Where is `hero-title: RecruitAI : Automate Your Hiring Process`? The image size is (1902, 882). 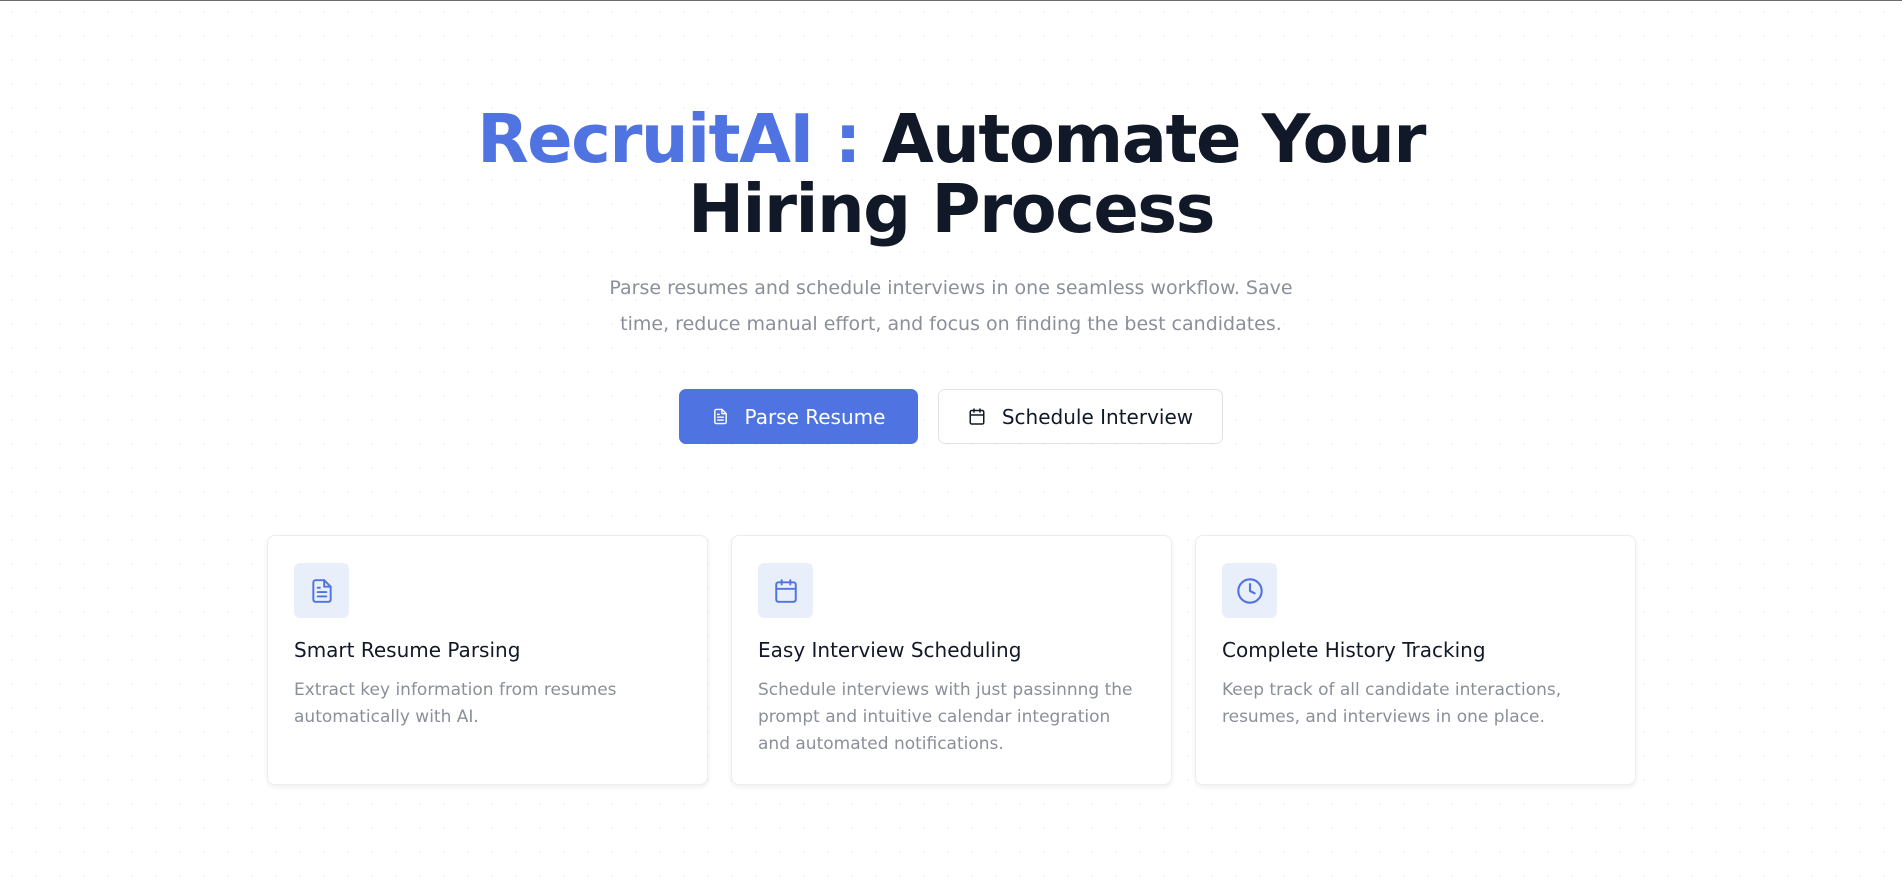
hero-title: RecruitAI : Automate Your Hiring Process is located at coordinates (951, 174).